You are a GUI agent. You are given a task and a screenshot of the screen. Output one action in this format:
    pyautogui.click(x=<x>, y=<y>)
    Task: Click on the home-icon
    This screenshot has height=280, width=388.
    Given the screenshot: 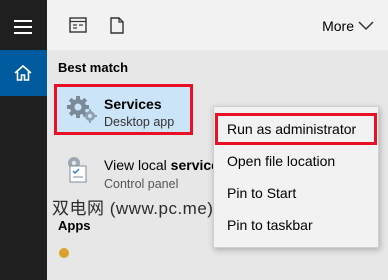 What is the action you would take?
    pyautogui.click(x=23, y=72)
    